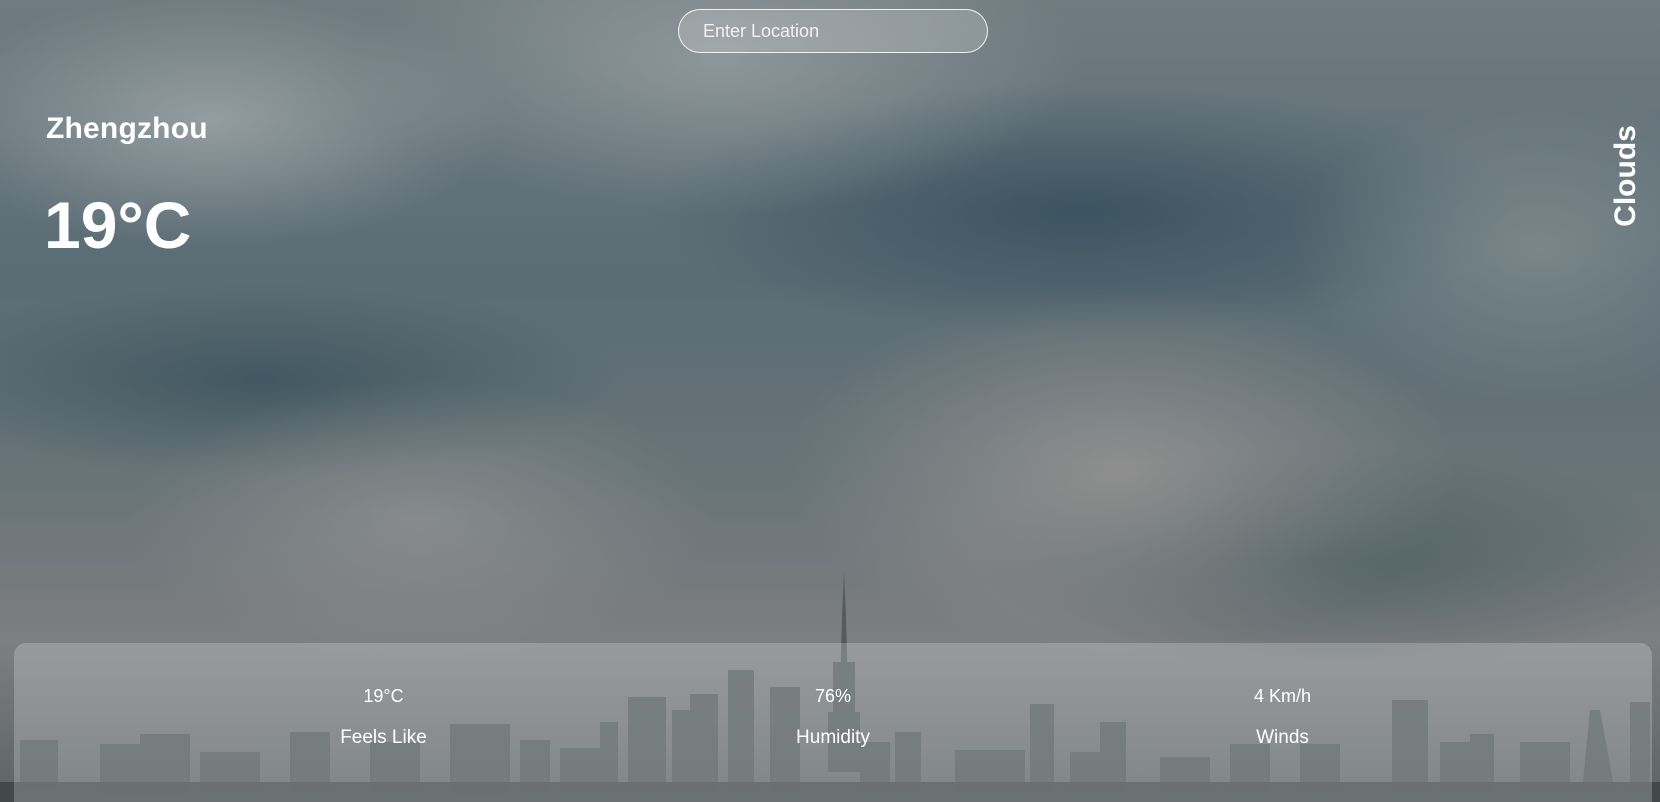 The height and width of the screenshot is (802, 1660). Describe the element at coordinates (1283, 717) in the screenshot. I see `winds-stat: 4 Km/h Winds` at that location.